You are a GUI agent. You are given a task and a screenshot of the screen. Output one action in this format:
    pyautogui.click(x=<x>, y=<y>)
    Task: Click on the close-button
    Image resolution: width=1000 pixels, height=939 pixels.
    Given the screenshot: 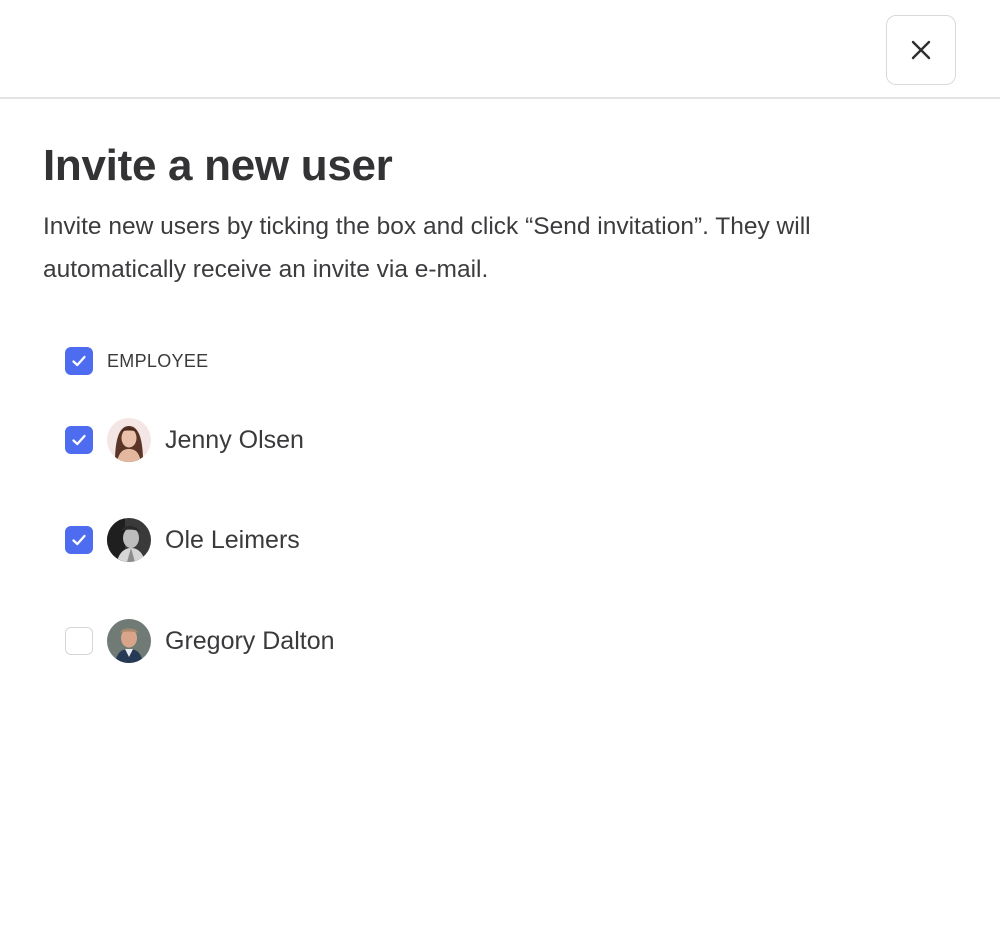 What is the action you would take?
    pyautogui.click(x=921, y=50)
    